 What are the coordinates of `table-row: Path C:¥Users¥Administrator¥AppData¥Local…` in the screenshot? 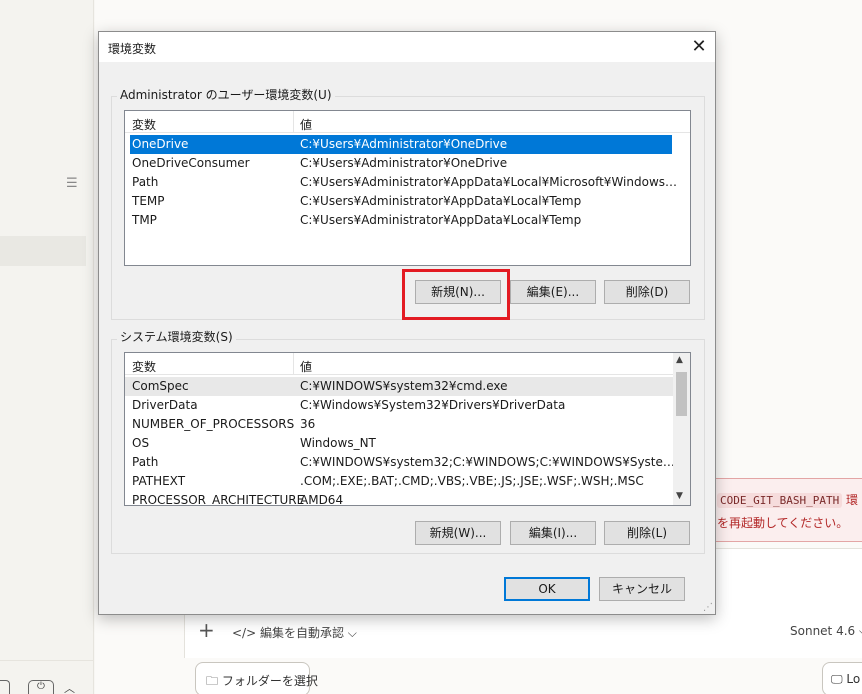 It's located at (407, 182).